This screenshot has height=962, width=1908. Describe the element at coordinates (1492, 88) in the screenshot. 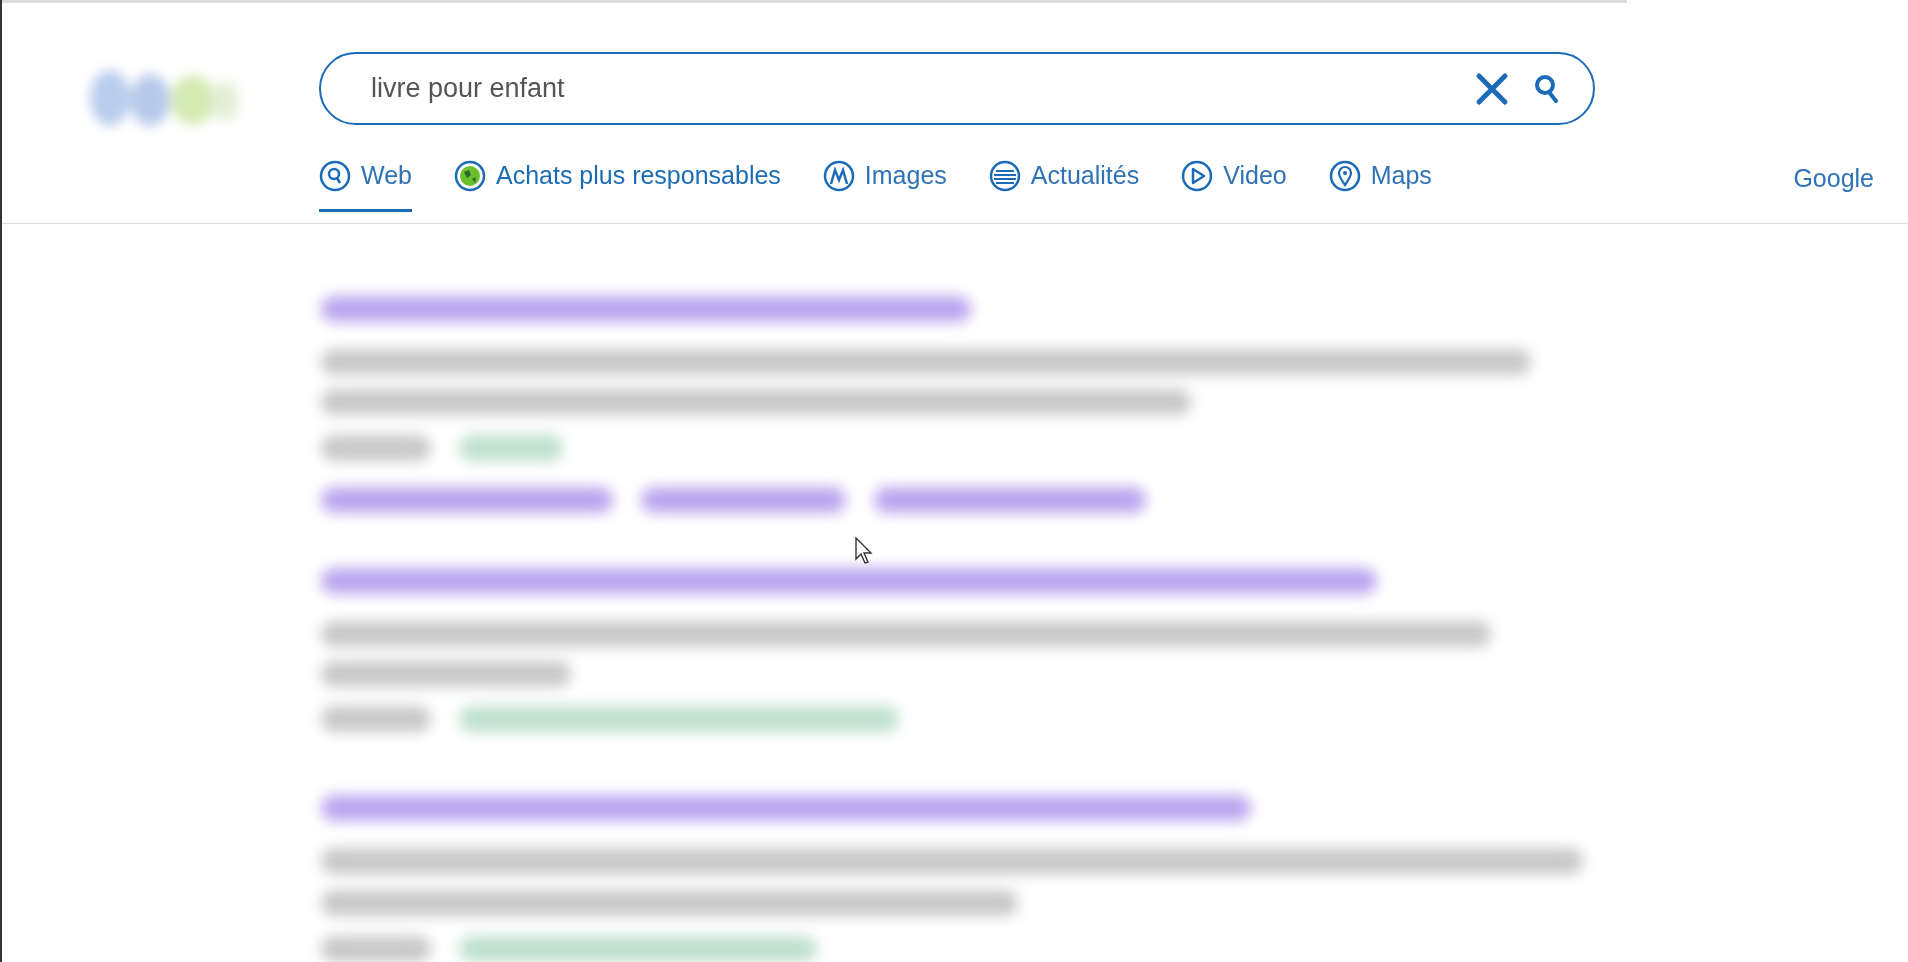

I see `close-icon` at that location.